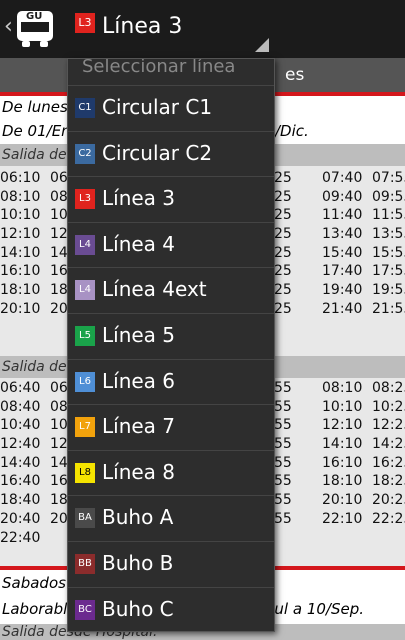 The image size is (405, 640). I want to click on section-line2-right: /Dic., so click(292, 131).